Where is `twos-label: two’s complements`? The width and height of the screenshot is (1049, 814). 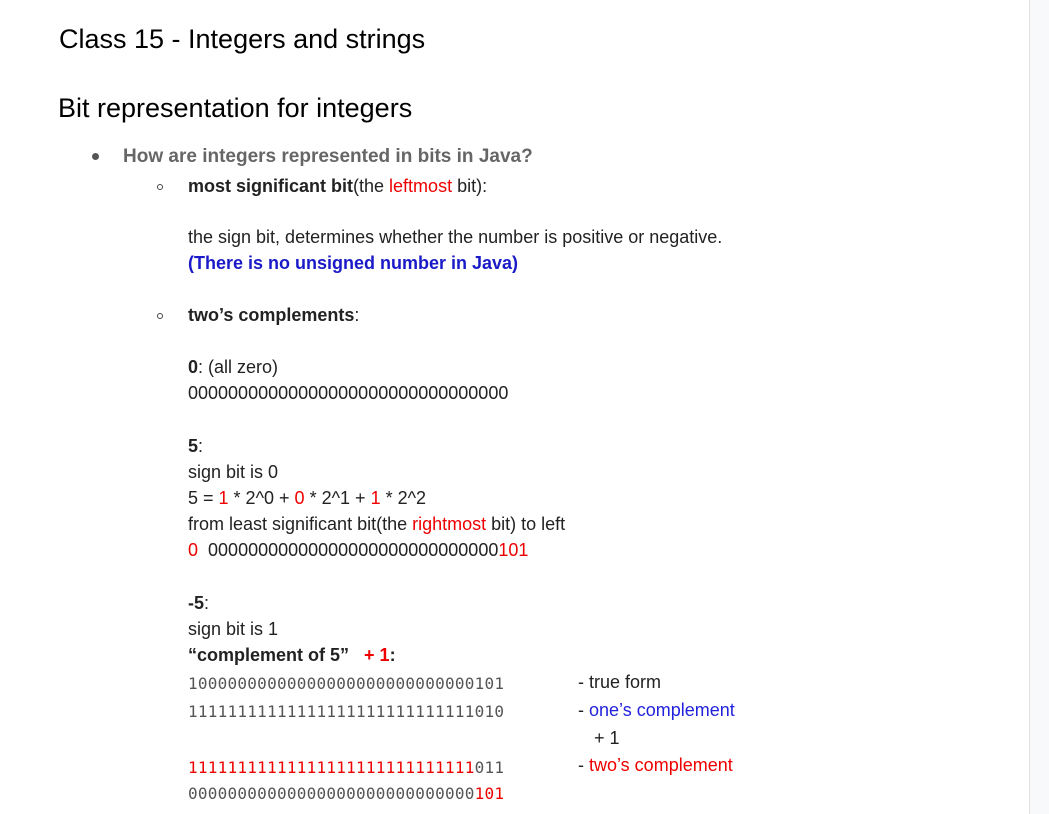
twos-label: two’s complements is located at coordinates (271, 315).